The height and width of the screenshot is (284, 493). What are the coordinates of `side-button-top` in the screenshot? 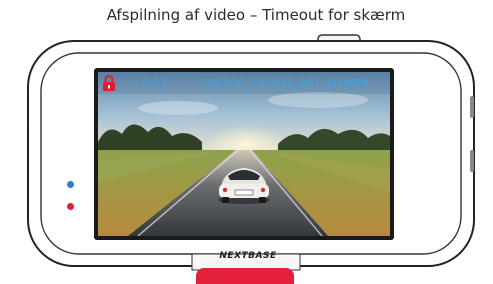 It's located at (472, 107).